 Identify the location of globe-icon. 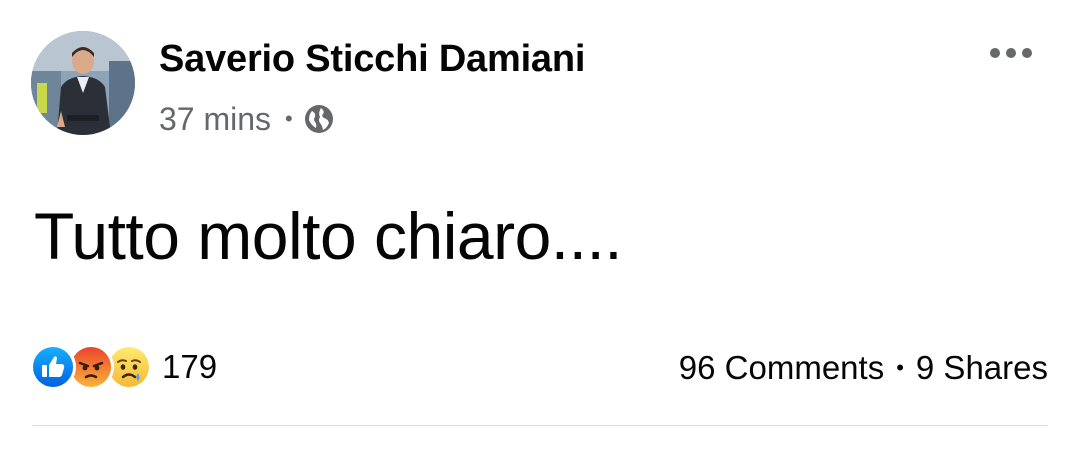
(319, 119).